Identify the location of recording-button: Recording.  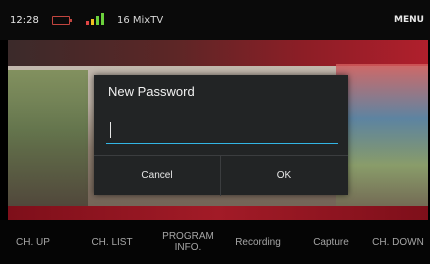
(258, 242).